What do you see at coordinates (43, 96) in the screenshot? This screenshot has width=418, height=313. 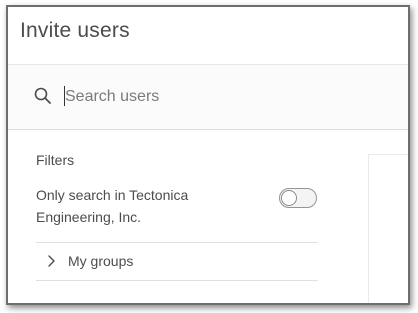 I see `search-icon` at bounding box center [43, 96].